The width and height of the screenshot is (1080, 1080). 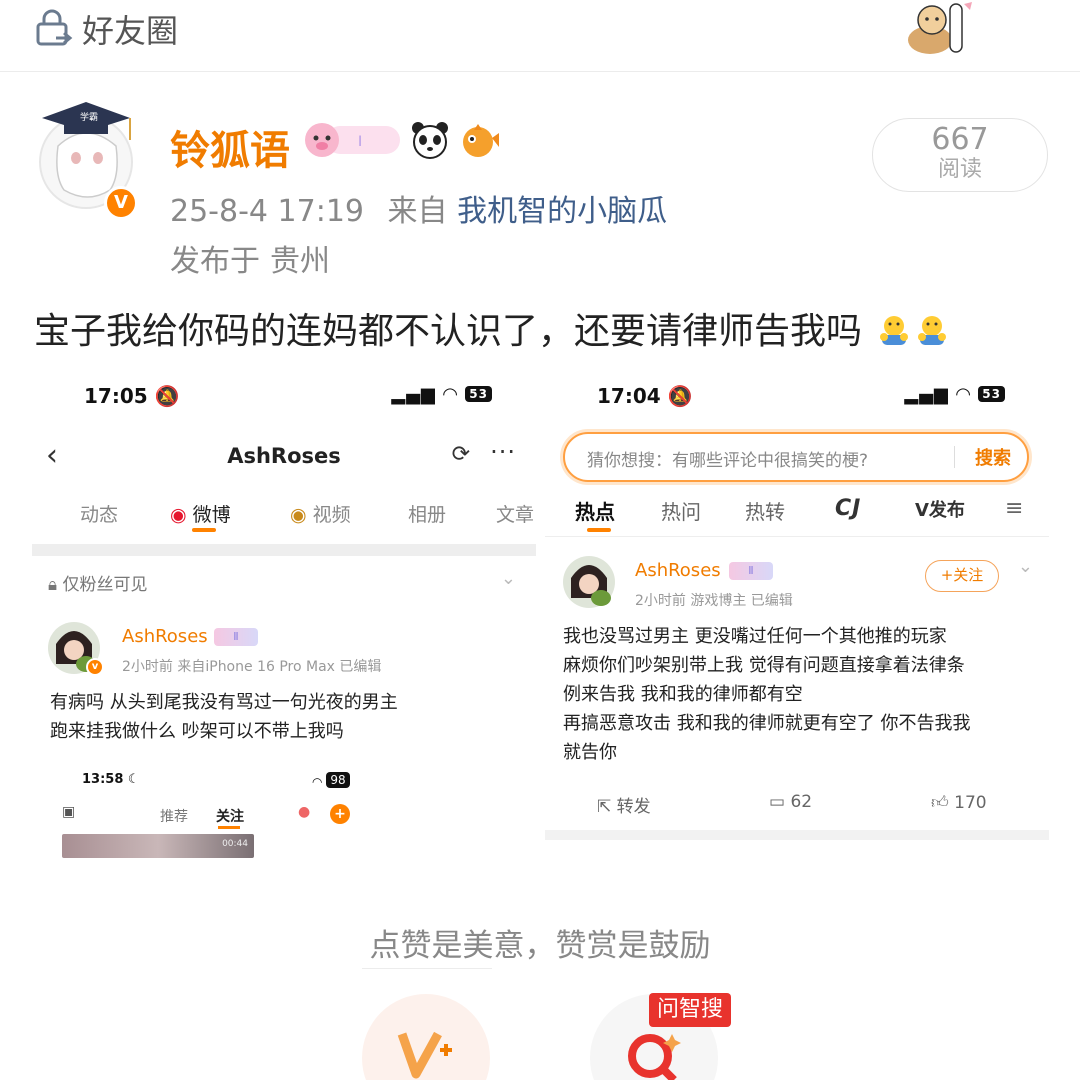 What do you see at coordinates (681, 510) in the screenshot?
I see `tab-hot-questions: 热问` at bounding box center [681, 510].